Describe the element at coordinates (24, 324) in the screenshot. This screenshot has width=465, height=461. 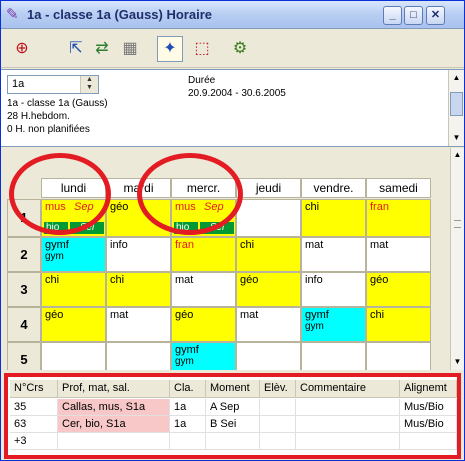
I see `period-header-4: 4` at that location.